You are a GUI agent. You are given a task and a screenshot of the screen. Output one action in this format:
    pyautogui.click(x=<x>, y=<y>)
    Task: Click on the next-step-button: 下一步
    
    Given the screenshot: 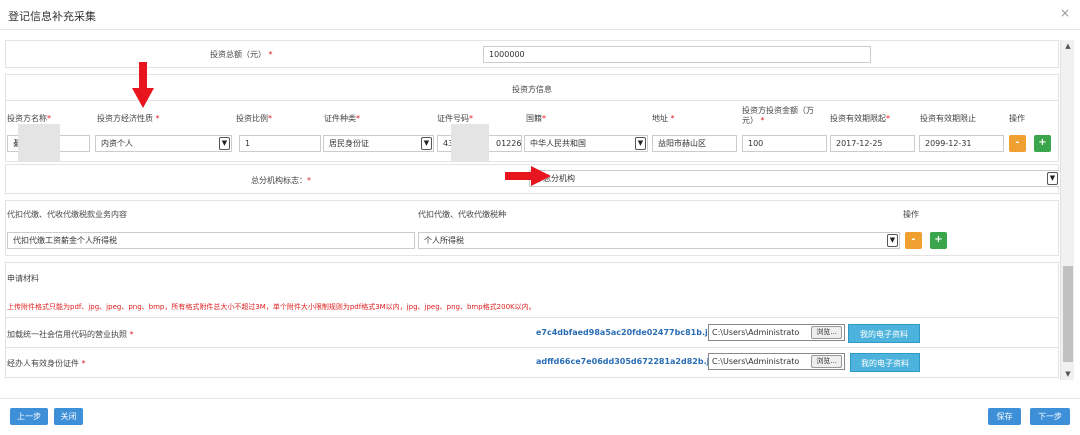 What is the action you would take?
    pyautogui.click(x=1050, y=416)
    